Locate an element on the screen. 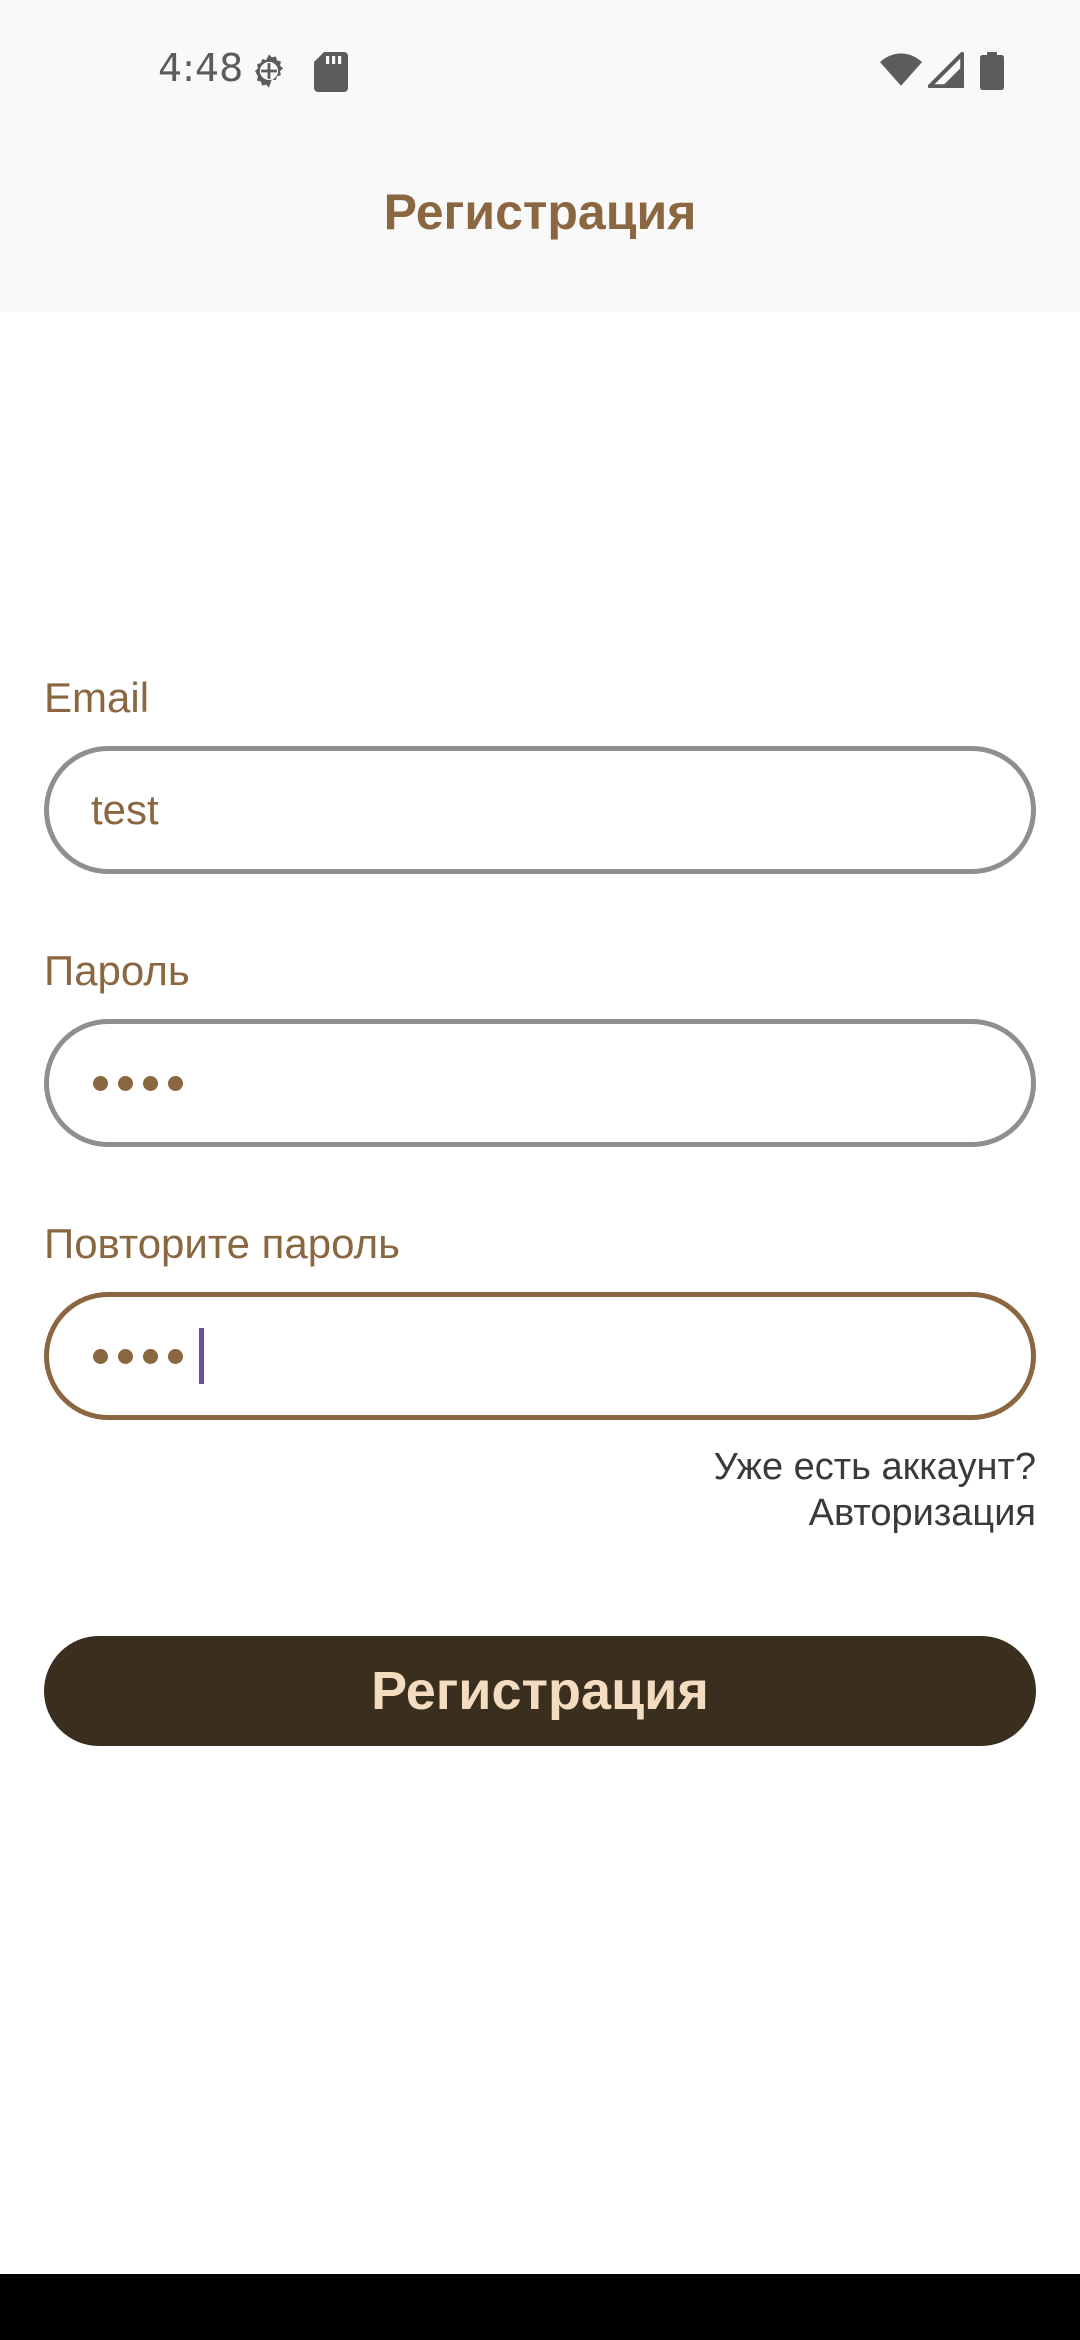  login-link: Авторизация is located at coordinates (875, 1513).